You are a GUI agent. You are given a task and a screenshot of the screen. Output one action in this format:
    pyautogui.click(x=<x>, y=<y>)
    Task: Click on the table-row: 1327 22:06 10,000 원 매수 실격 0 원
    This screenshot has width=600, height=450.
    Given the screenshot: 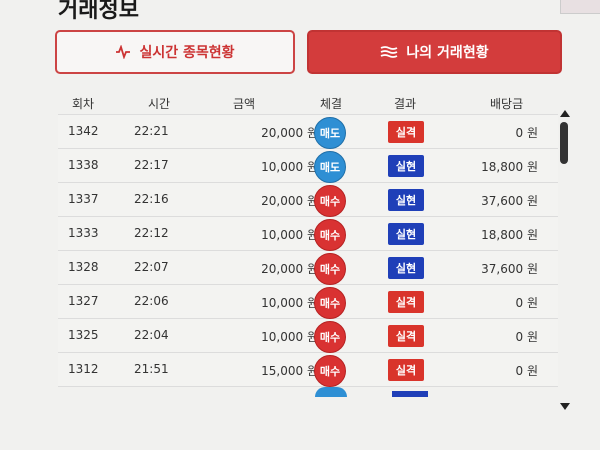 What is the action you would take?
    pyautogui.click(x=308, y=302)
    